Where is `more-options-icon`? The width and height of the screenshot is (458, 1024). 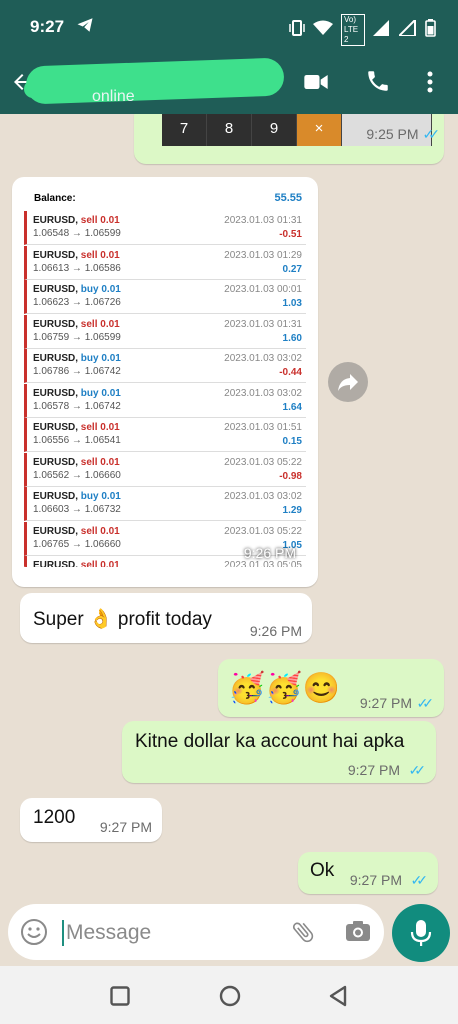
more-options-icon is located at coordinates (430, 84).